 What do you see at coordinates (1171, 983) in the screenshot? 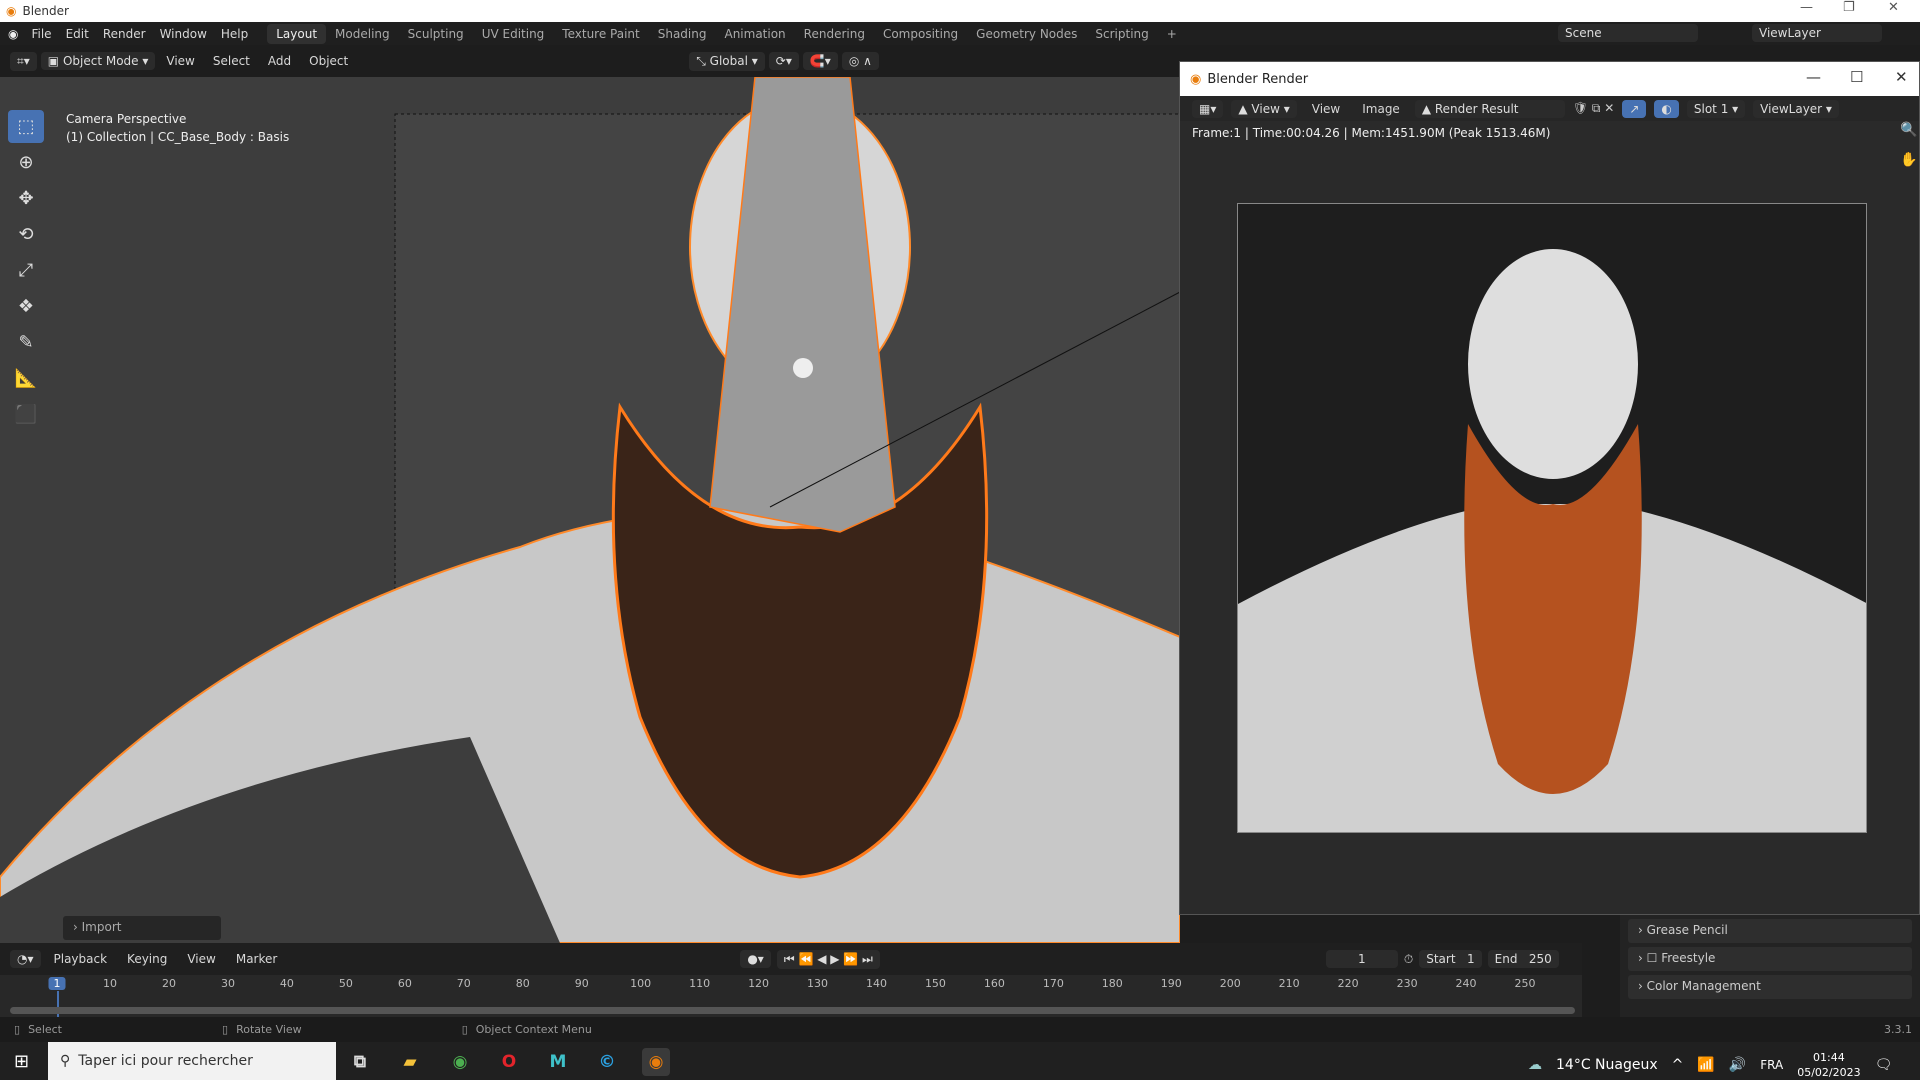
I see `frame-tick-label: 190` at bounding box center [1171, 983].